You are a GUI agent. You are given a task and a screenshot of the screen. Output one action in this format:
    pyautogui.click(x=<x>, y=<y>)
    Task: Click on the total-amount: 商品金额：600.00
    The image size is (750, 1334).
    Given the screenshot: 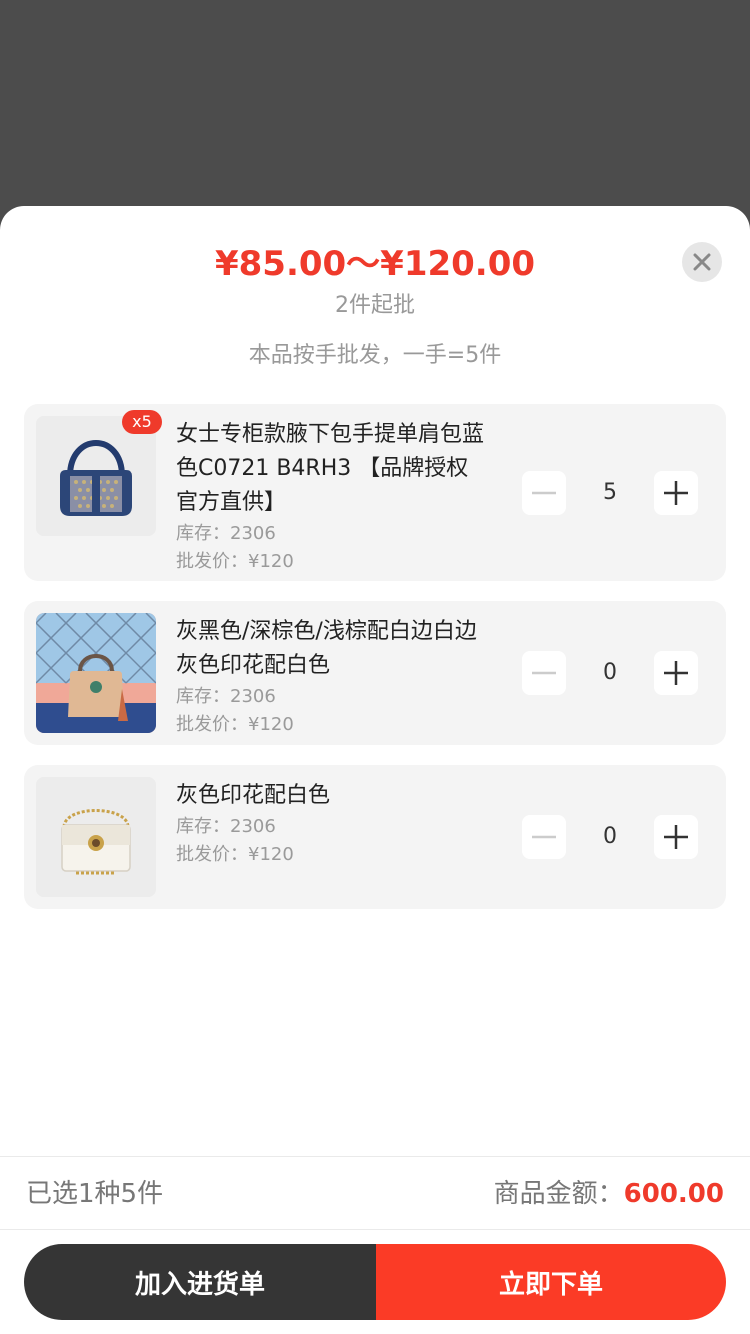 What is the action you would take?
    pyautogui.click(x=609, y=1194)
    